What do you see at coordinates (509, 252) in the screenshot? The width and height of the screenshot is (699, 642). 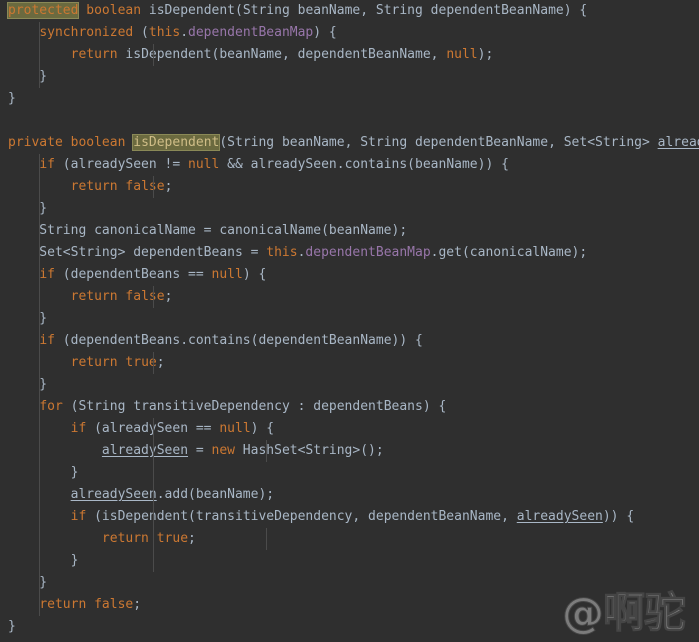 I see `code-token: .get(canonicalName);` at bounding box center [509, 252].